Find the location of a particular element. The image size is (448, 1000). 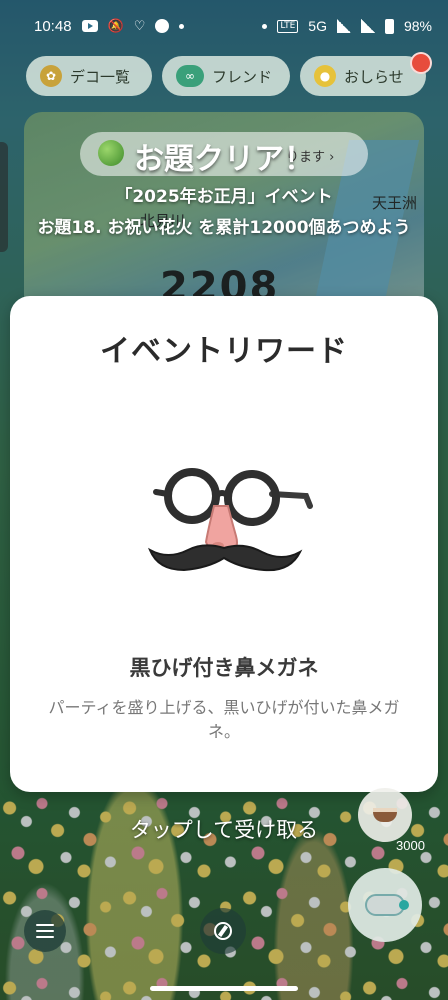

whistle-button is located at coordinates (385, 905).